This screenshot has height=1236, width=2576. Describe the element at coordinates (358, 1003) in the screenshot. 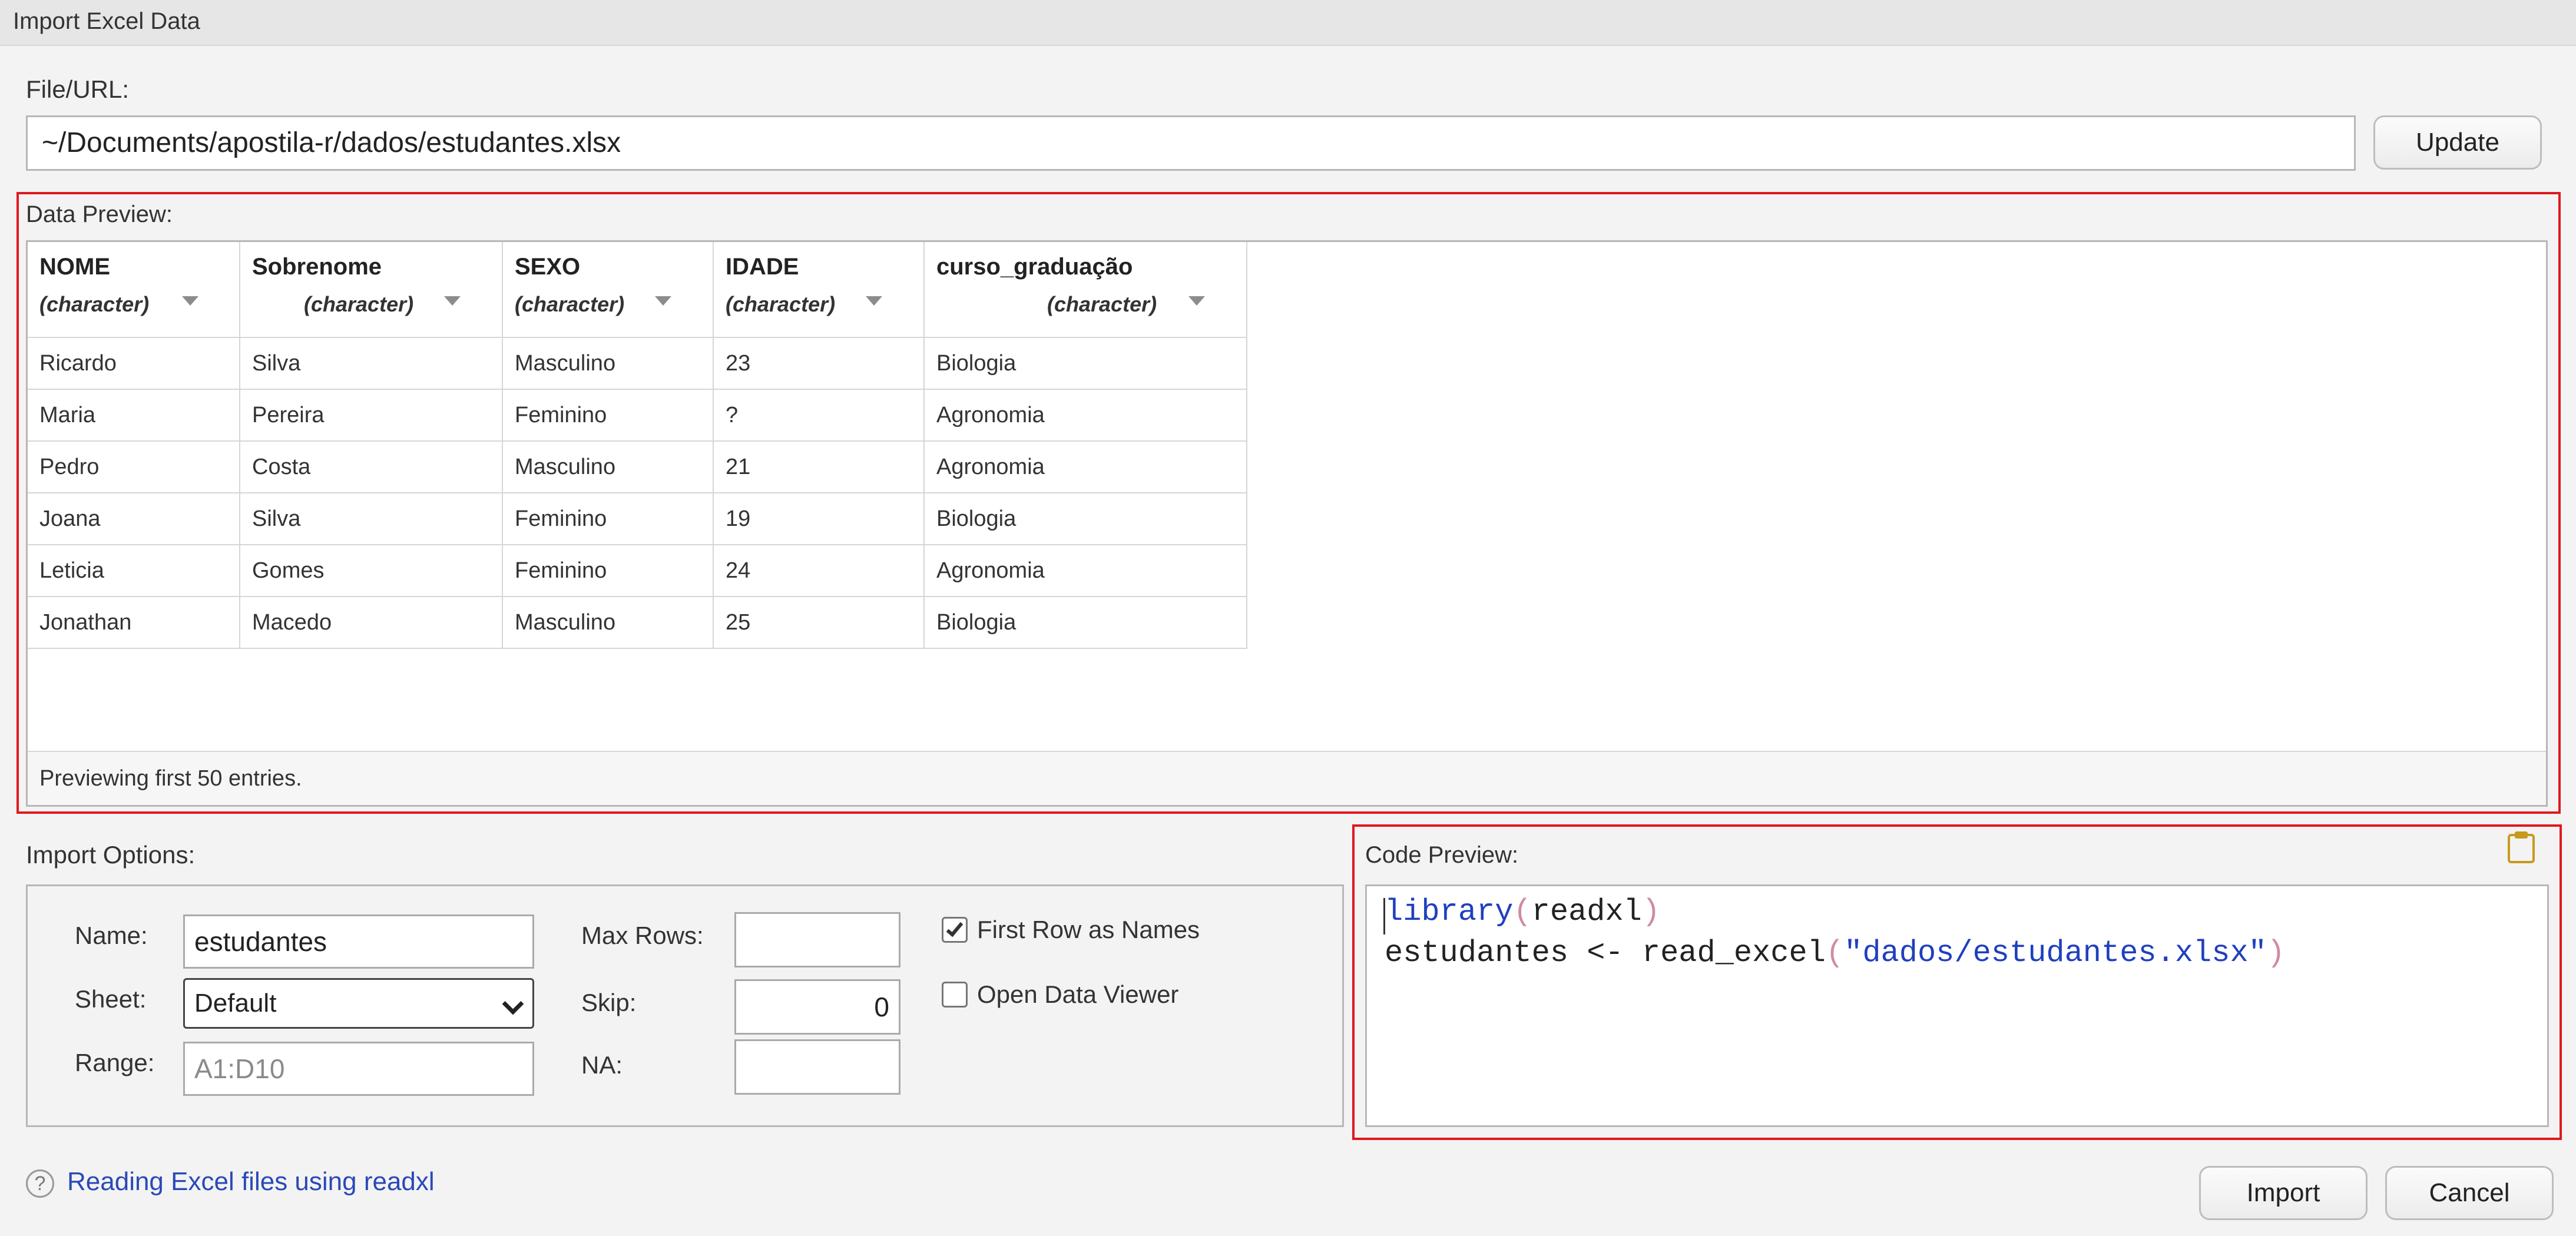

I see `sheet-select: Default` at that location.